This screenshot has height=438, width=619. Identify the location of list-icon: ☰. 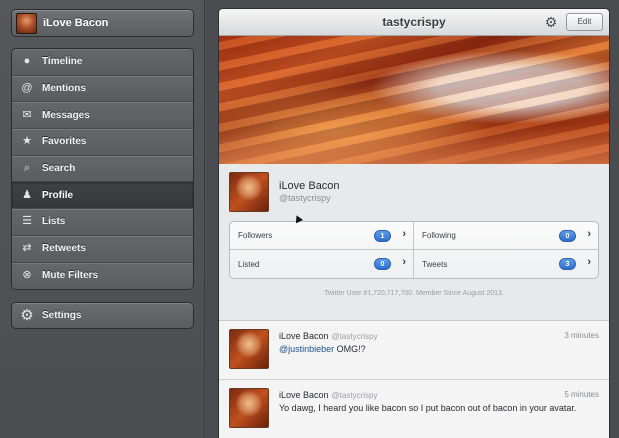
(27, 221).